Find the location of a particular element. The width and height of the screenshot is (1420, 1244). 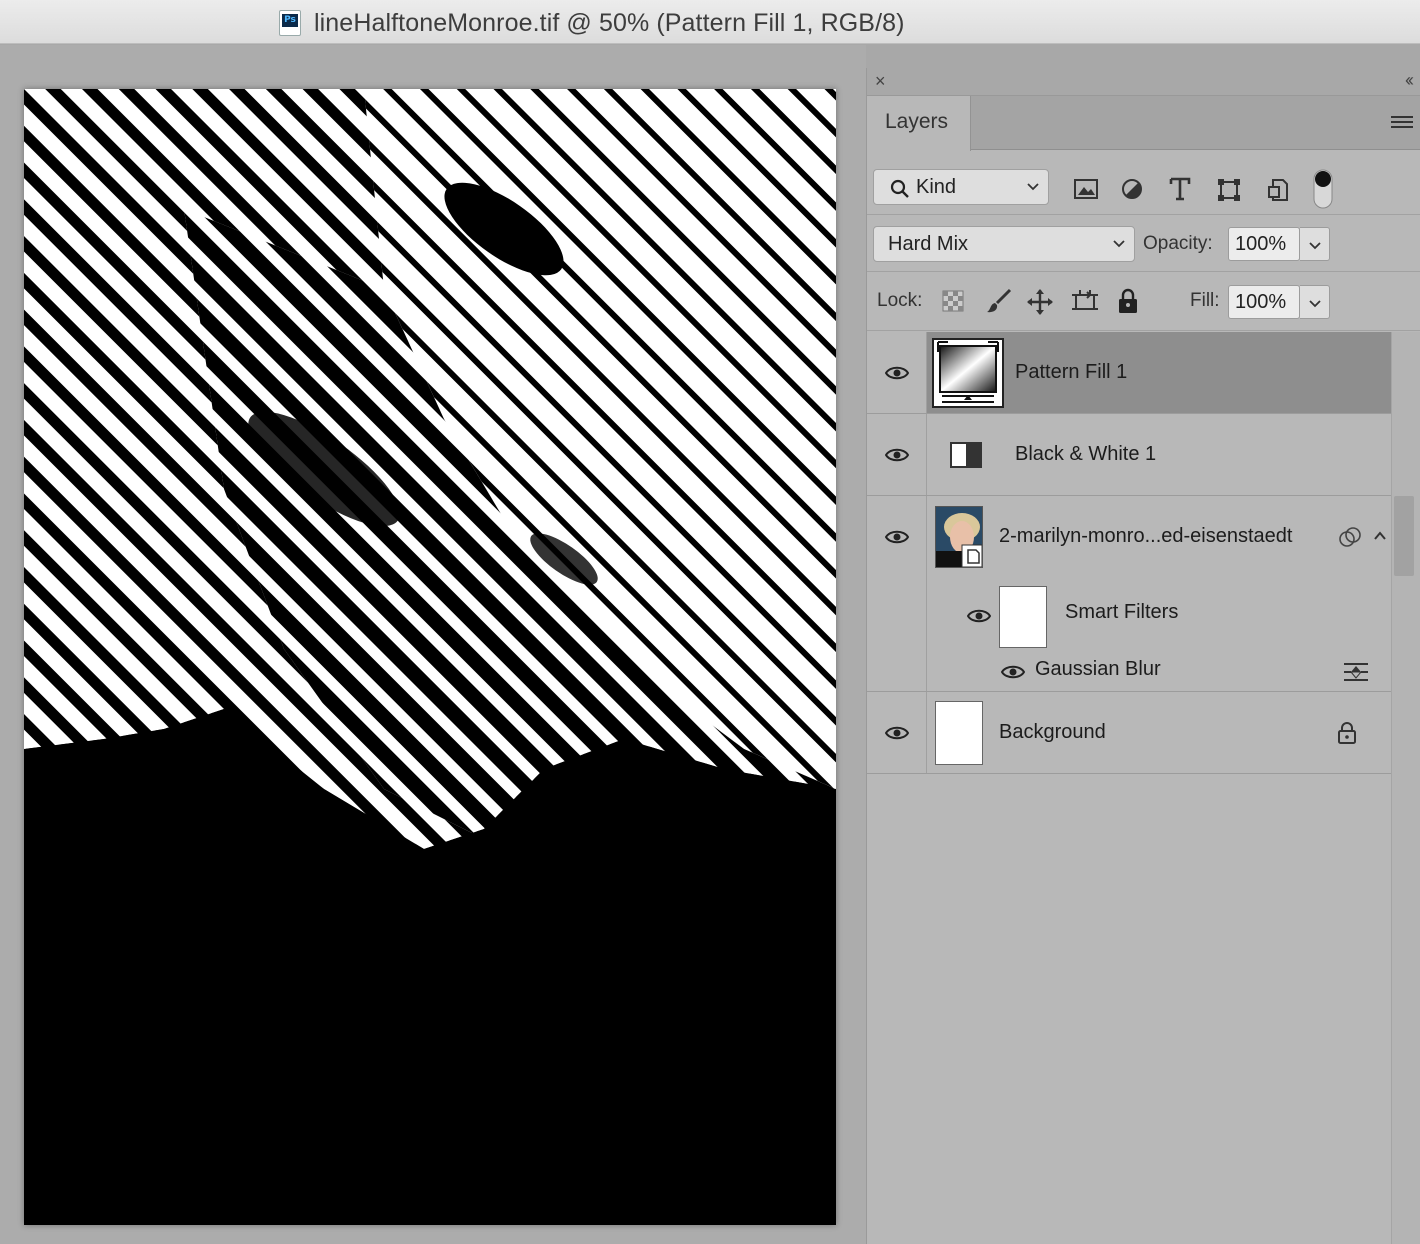

image-filter-icon is located at coordinates (1086, 189).